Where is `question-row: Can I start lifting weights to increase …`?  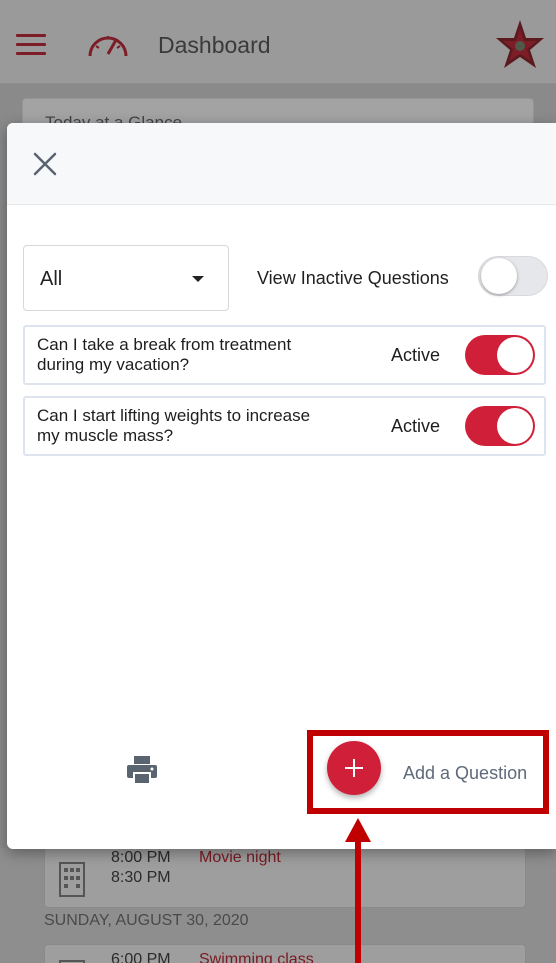 question-row: Can I start lifting weights to increase … is located at coordinates (284, 426).